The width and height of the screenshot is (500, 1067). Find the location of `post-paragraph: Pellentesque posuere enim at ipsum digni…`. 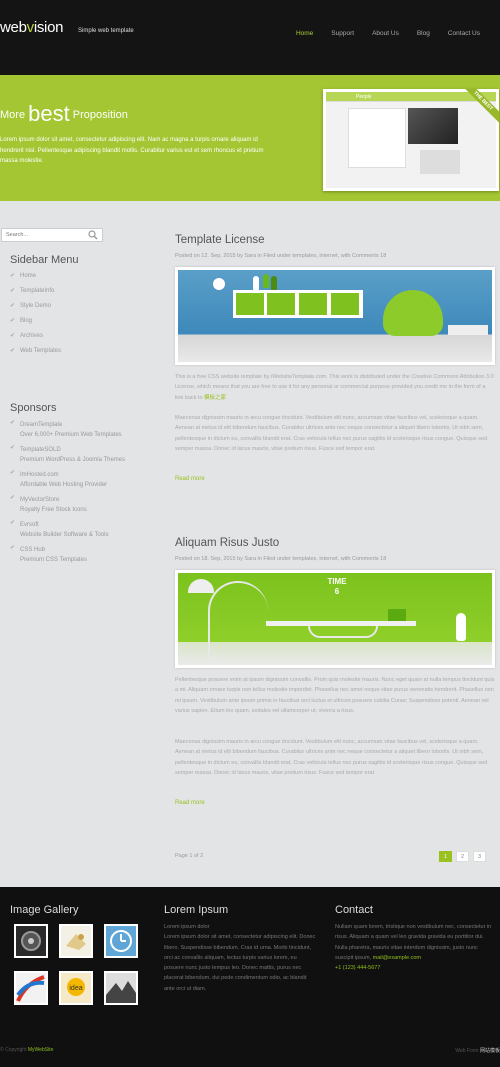

post-paragraph: Pellentesque posuere enim at ipsum digni… is located at coordinates (335, 695).